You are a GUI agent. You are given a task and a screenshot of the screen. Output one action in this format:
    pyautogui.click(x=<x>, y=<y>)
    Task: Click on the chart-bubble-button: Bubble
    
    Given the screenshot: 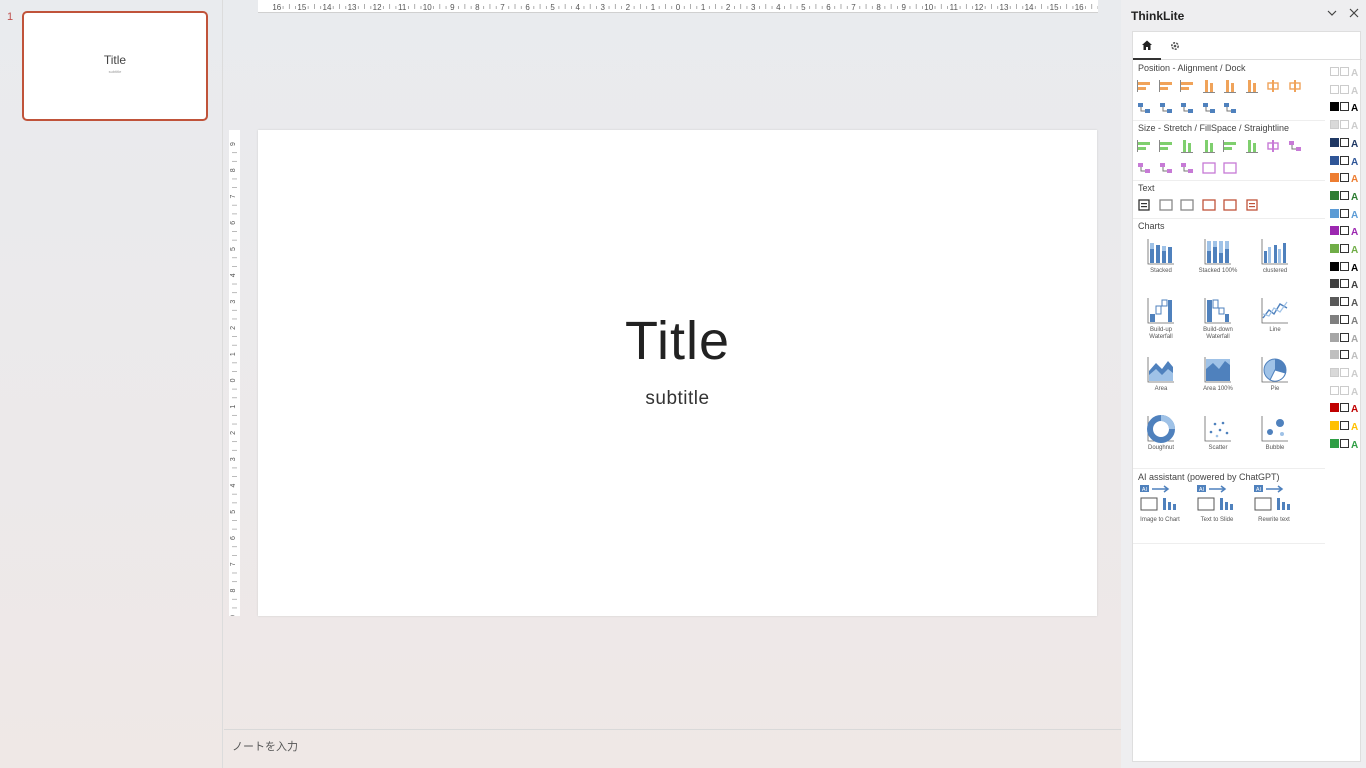 What is the action you would take?
    pyautogui.click(x=1275, y=433)
    